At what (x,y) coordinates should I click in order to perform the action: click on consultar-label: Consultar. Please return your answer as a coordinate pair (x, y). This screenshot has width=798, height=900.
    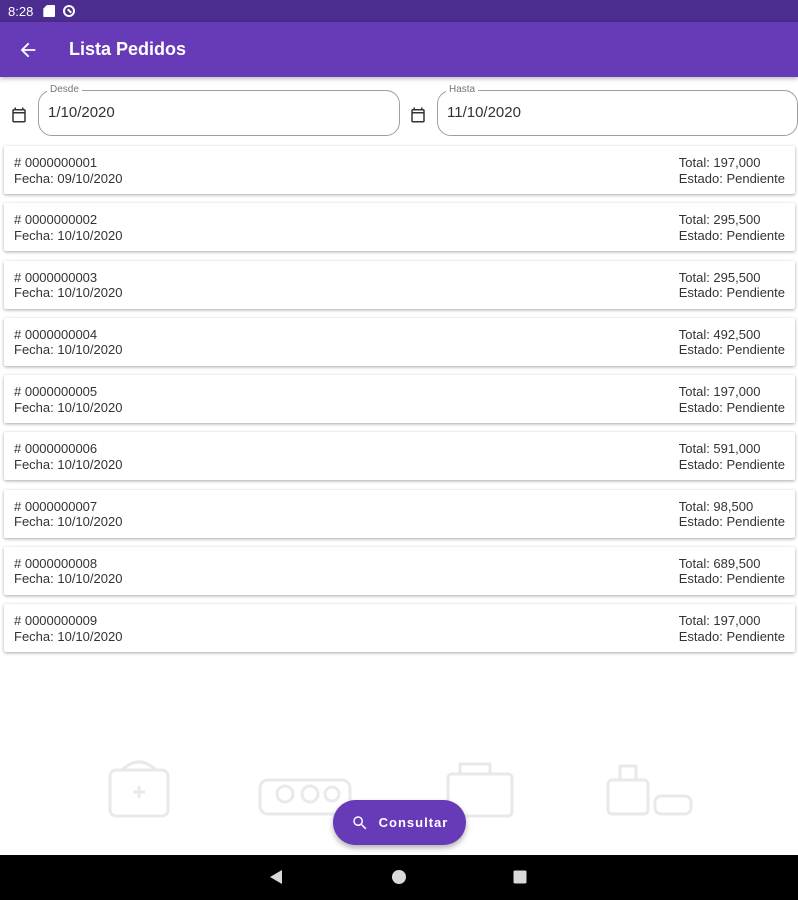
    Looking at the image, I should click on (413, 822).